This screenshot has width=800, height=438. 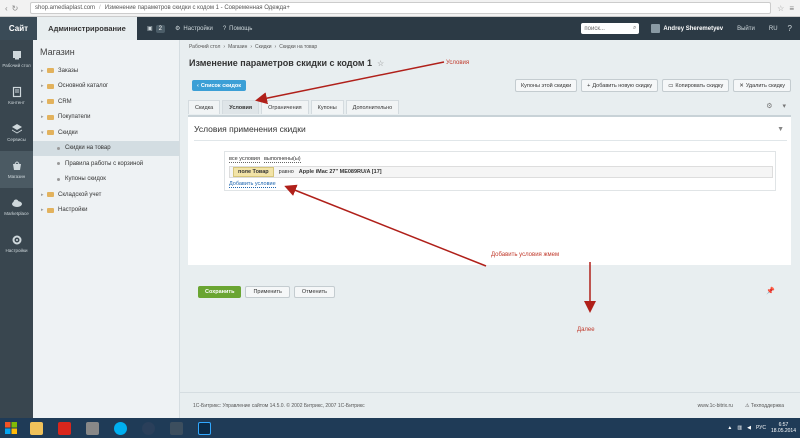 What do you see at coordinates (156, 28) in the screenshot?
I see `notifications: ▣ 2` at bounding box center [156, 28].